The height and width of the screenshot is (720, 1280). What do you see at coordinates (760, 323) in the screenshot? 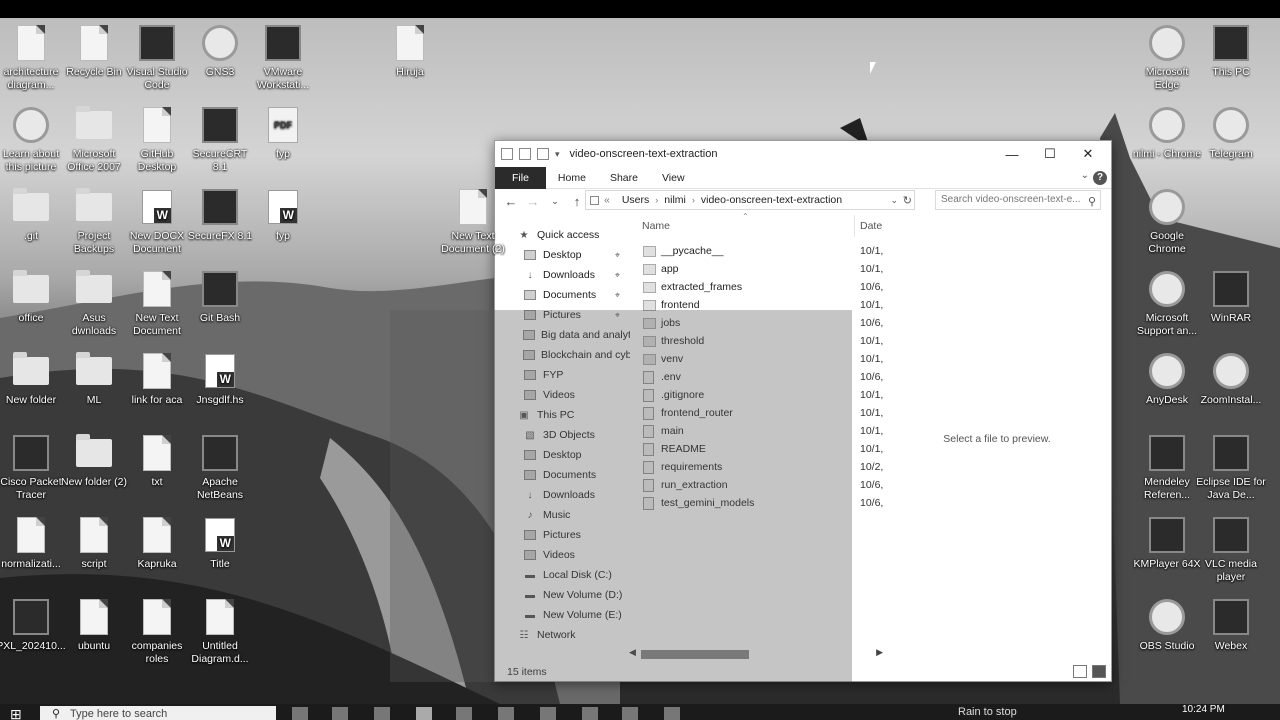
I see `file-row: jobs 10/6,` at bounding box center [760, 323].